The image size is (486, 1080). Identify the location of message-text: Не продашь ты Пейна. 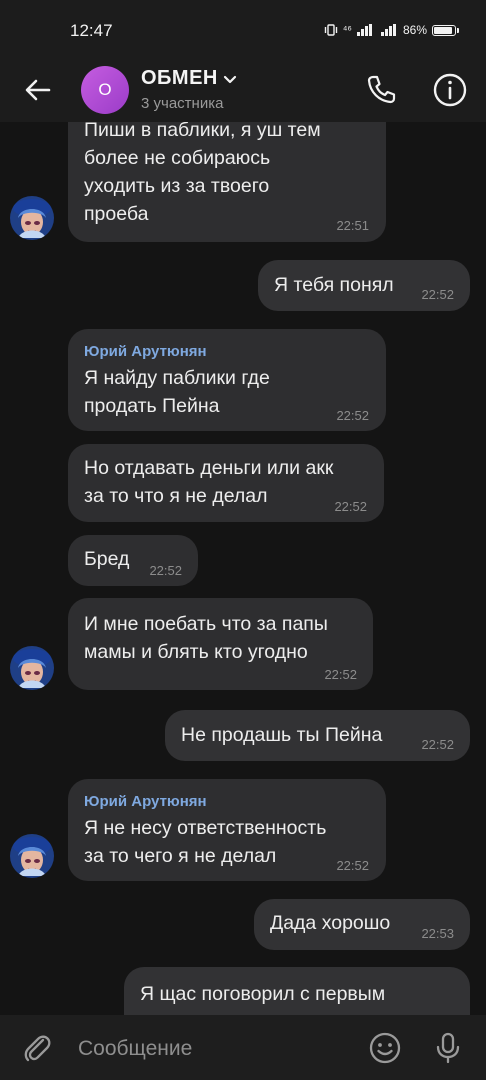
(282, 735).